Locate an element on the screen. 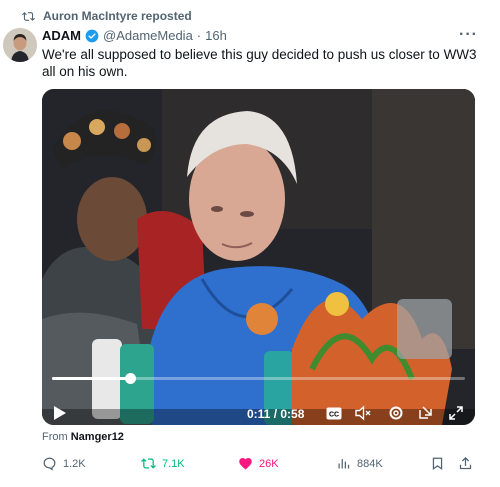 Image resolution: width=500 pixels, height=487 pixels. heart-icon is located at coordinates (245, 464).